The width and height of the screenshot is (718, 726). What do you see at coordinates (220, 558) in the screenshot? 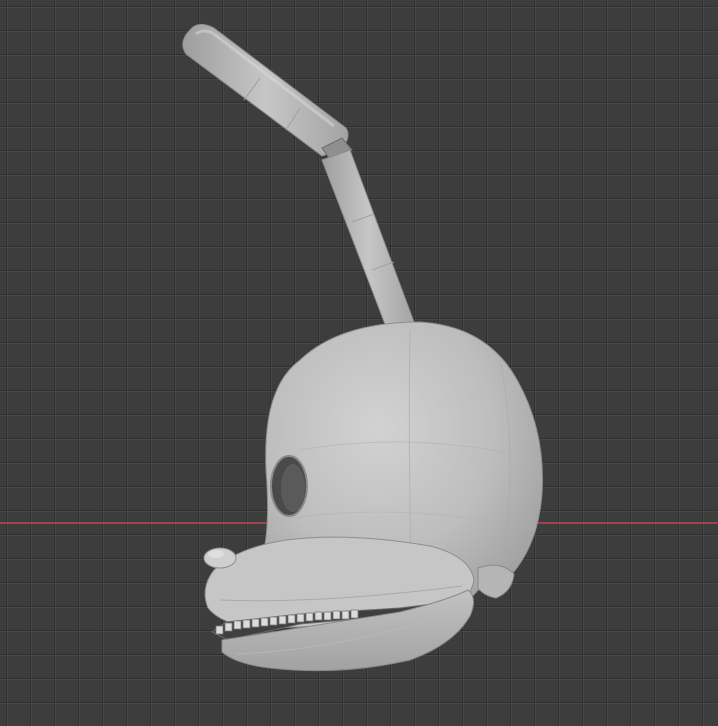
I see `nose-mesh` at bounding box center [220, 558].